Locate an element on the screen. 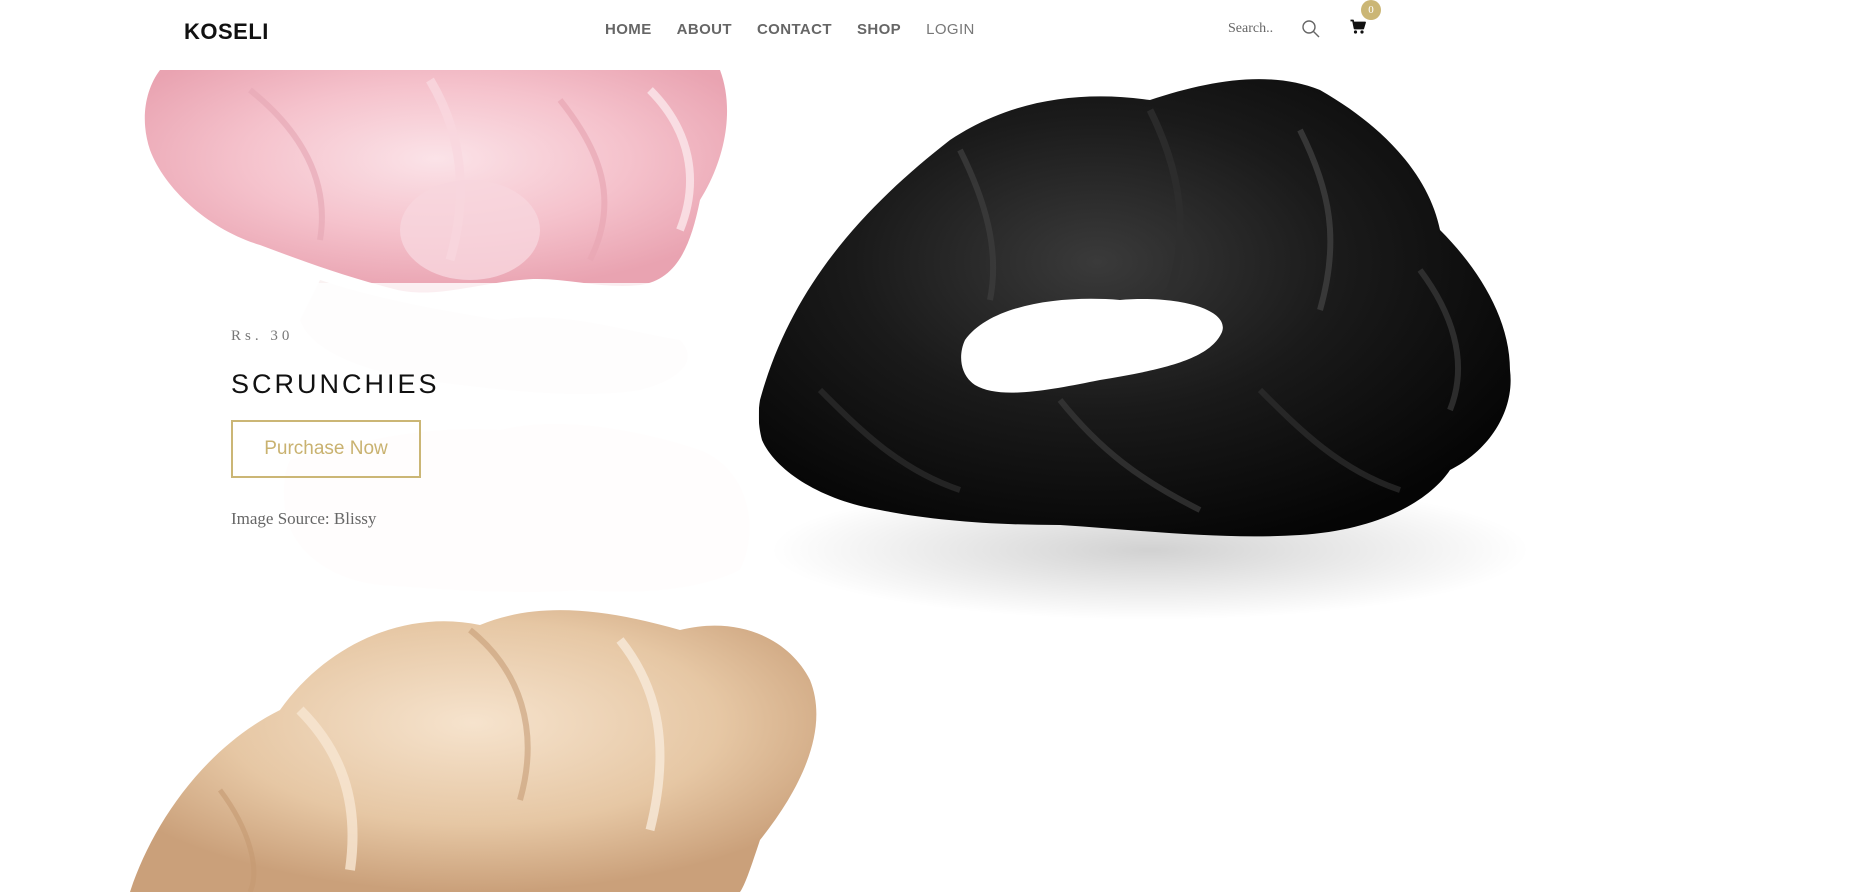 Image resolution: width=1858 pixels, height=892 pixels. nav-shop: SHOP is located at coordinates (879, 29).